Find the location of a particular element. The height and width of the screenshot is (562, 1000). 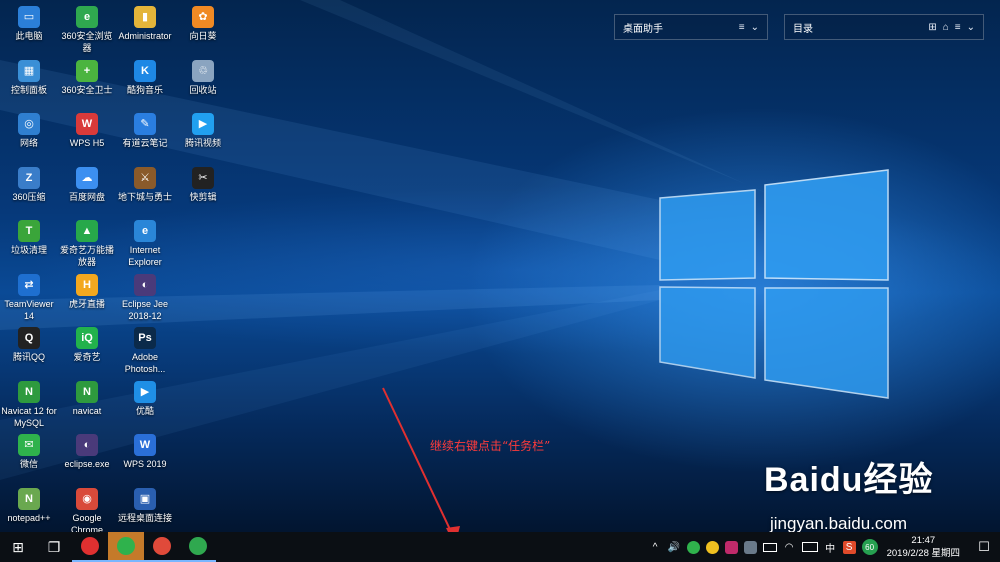

desktop-icon-remote-desktop: ▣ 远程桌面连接 is located at coordinates (145, 505).